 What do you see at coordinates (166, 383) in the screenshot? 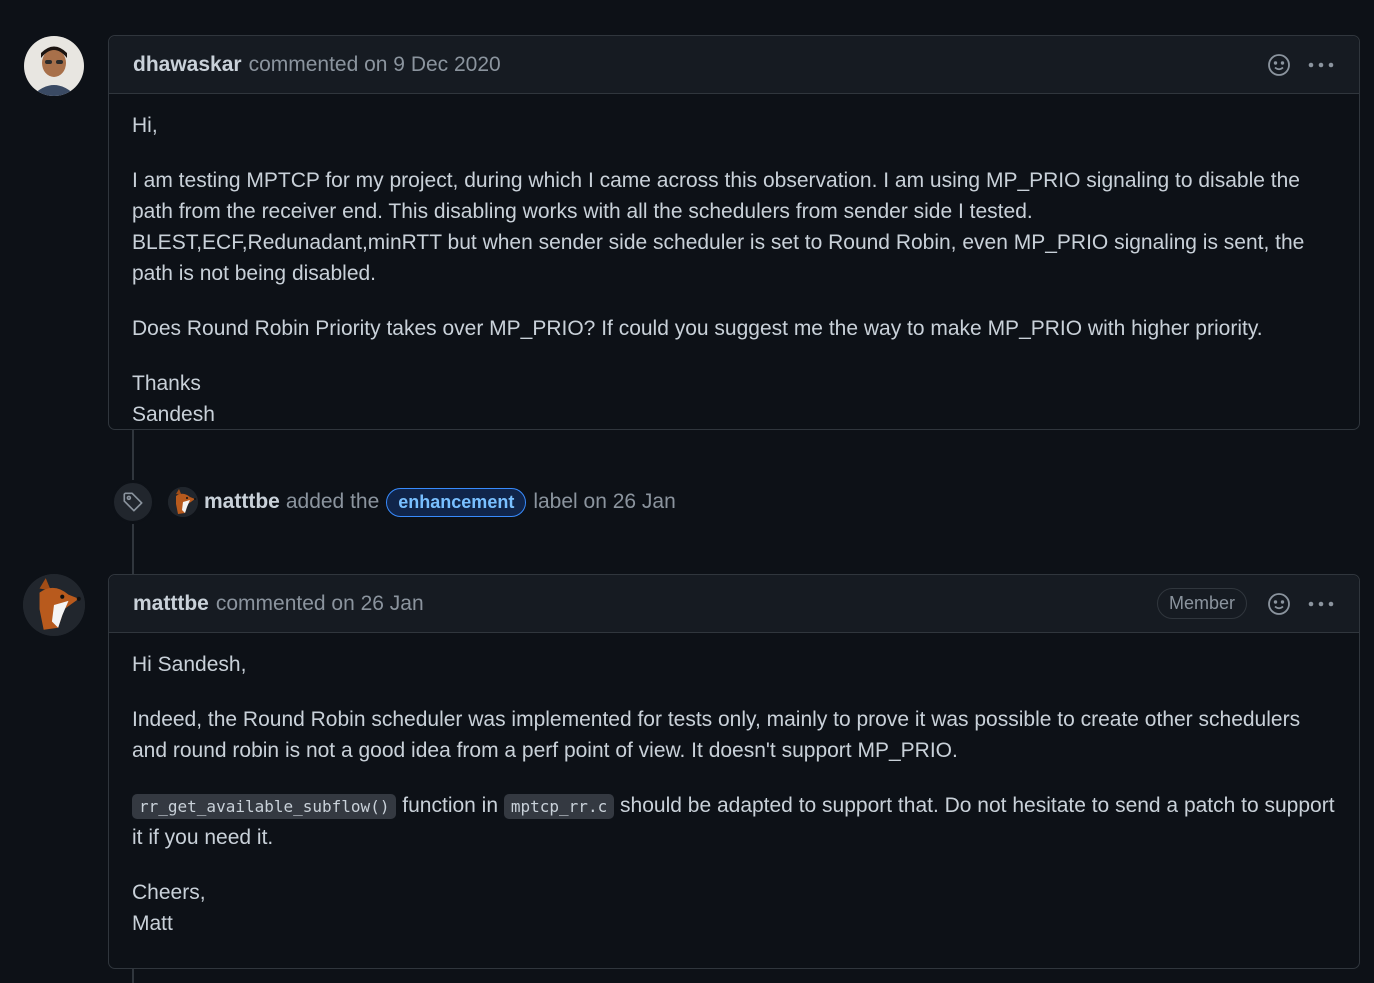
I see `signoff-line: Thanks` at bounding box center [166, 383].